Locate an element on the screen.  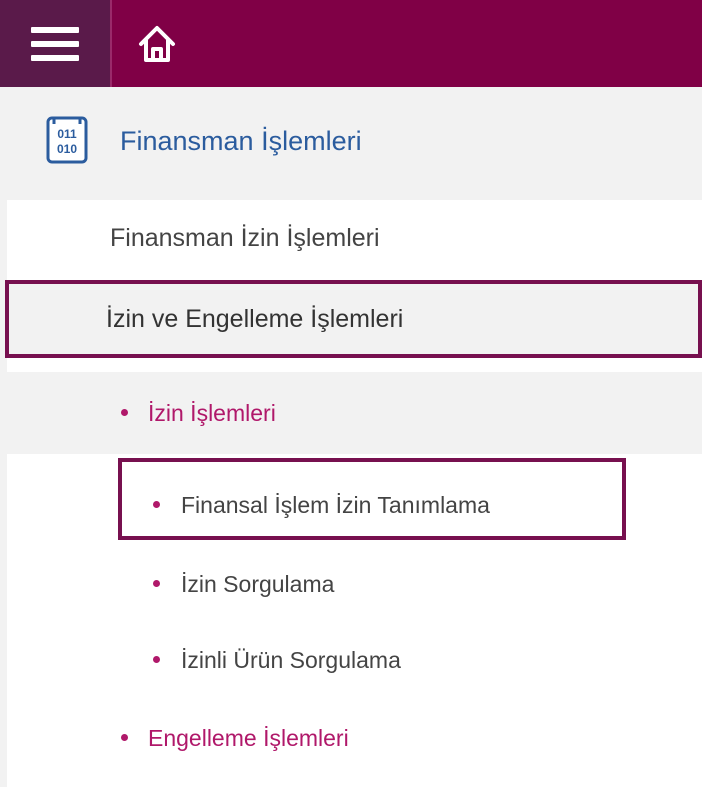
hamburger-menu-icon is located at coordinates (55, 44).